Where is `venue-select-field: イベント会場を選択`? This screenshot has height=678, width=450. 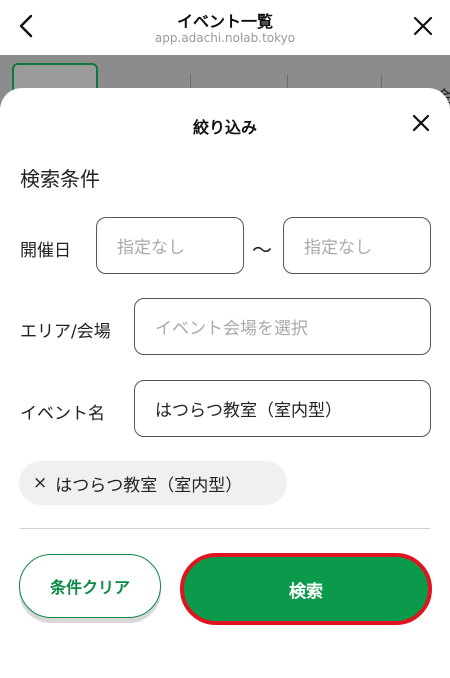 venue-select-field: イベント会場を選択 is located at coordinates (282, 326).